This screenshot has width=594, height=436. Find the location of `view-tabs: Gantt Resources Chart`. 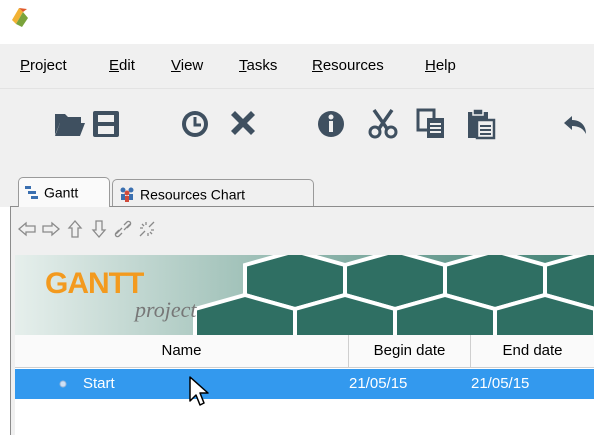

view-tabs: Gantt Resources Chart is located at coordinates (297, 187).